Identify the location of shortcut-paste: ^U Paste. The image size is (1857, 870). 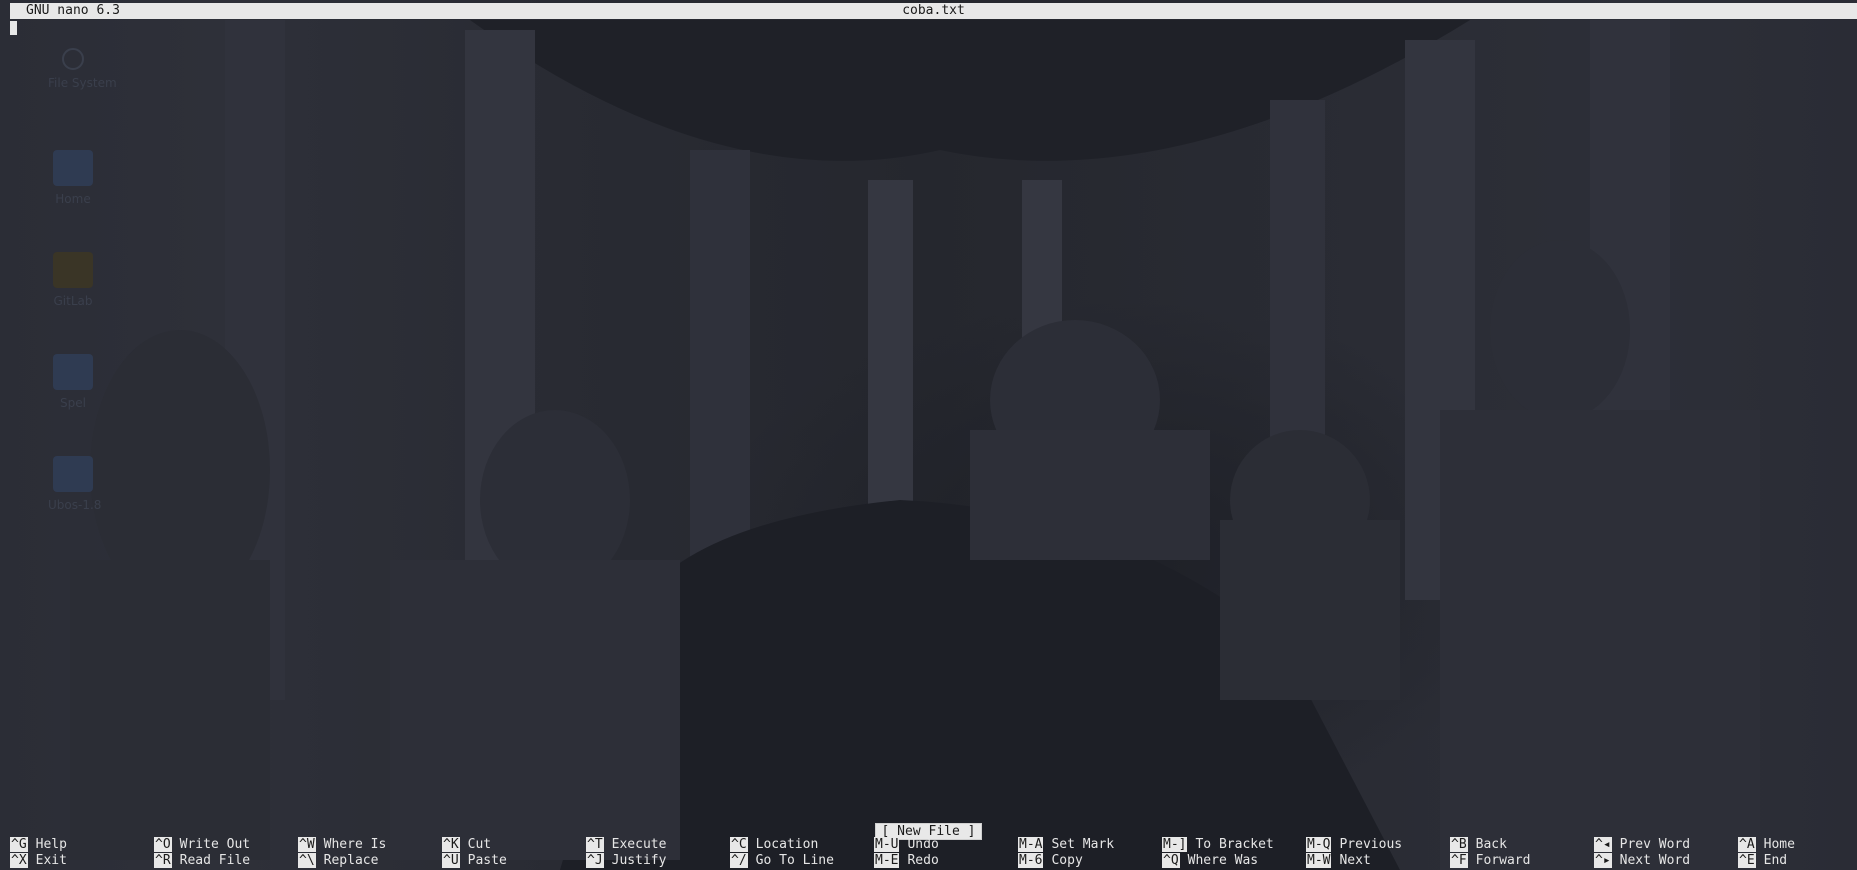
(514, 861).